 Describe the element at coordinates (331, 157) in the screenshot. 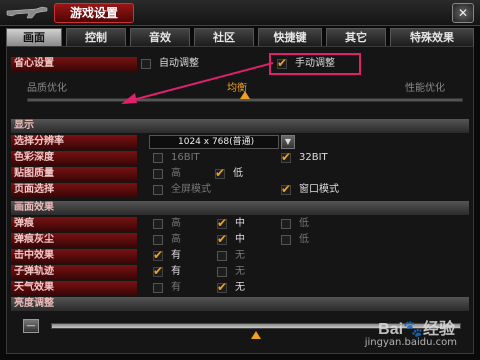

I see `color-32bit-option: 32BIT` at that location.